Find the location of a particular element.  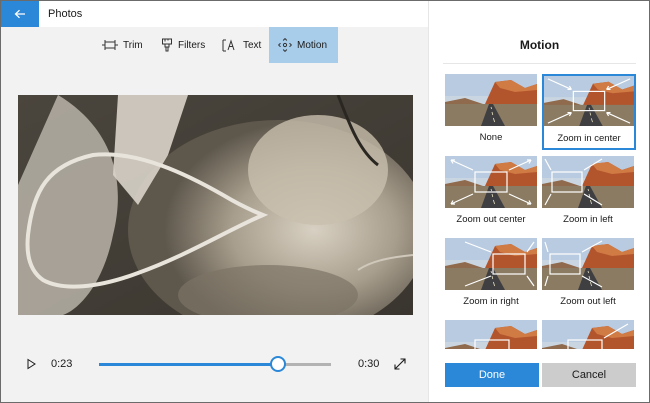

motion-option-zoom-in-right: Zoom in right is located at coordinates (492, 276).